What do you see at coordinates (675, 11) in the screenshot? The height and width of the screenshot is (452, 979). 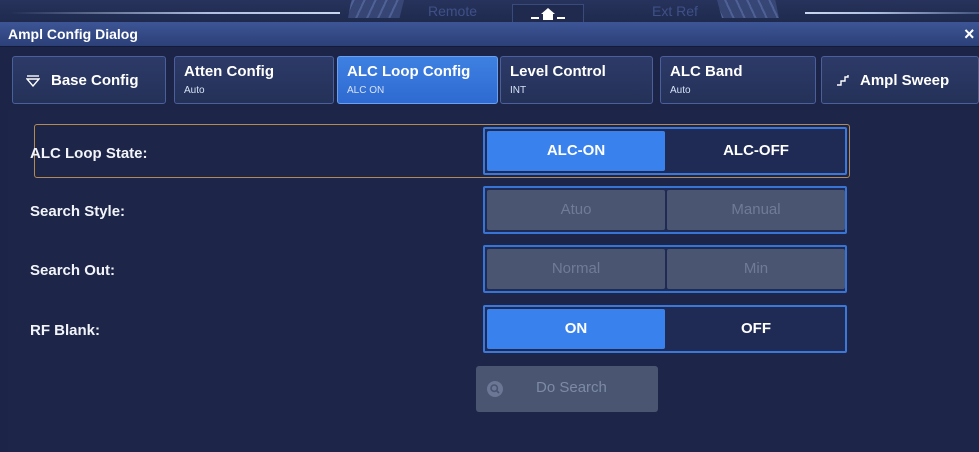 I see `ext-ref-indicator: Ext Ref` at bounding box center [675, 11].